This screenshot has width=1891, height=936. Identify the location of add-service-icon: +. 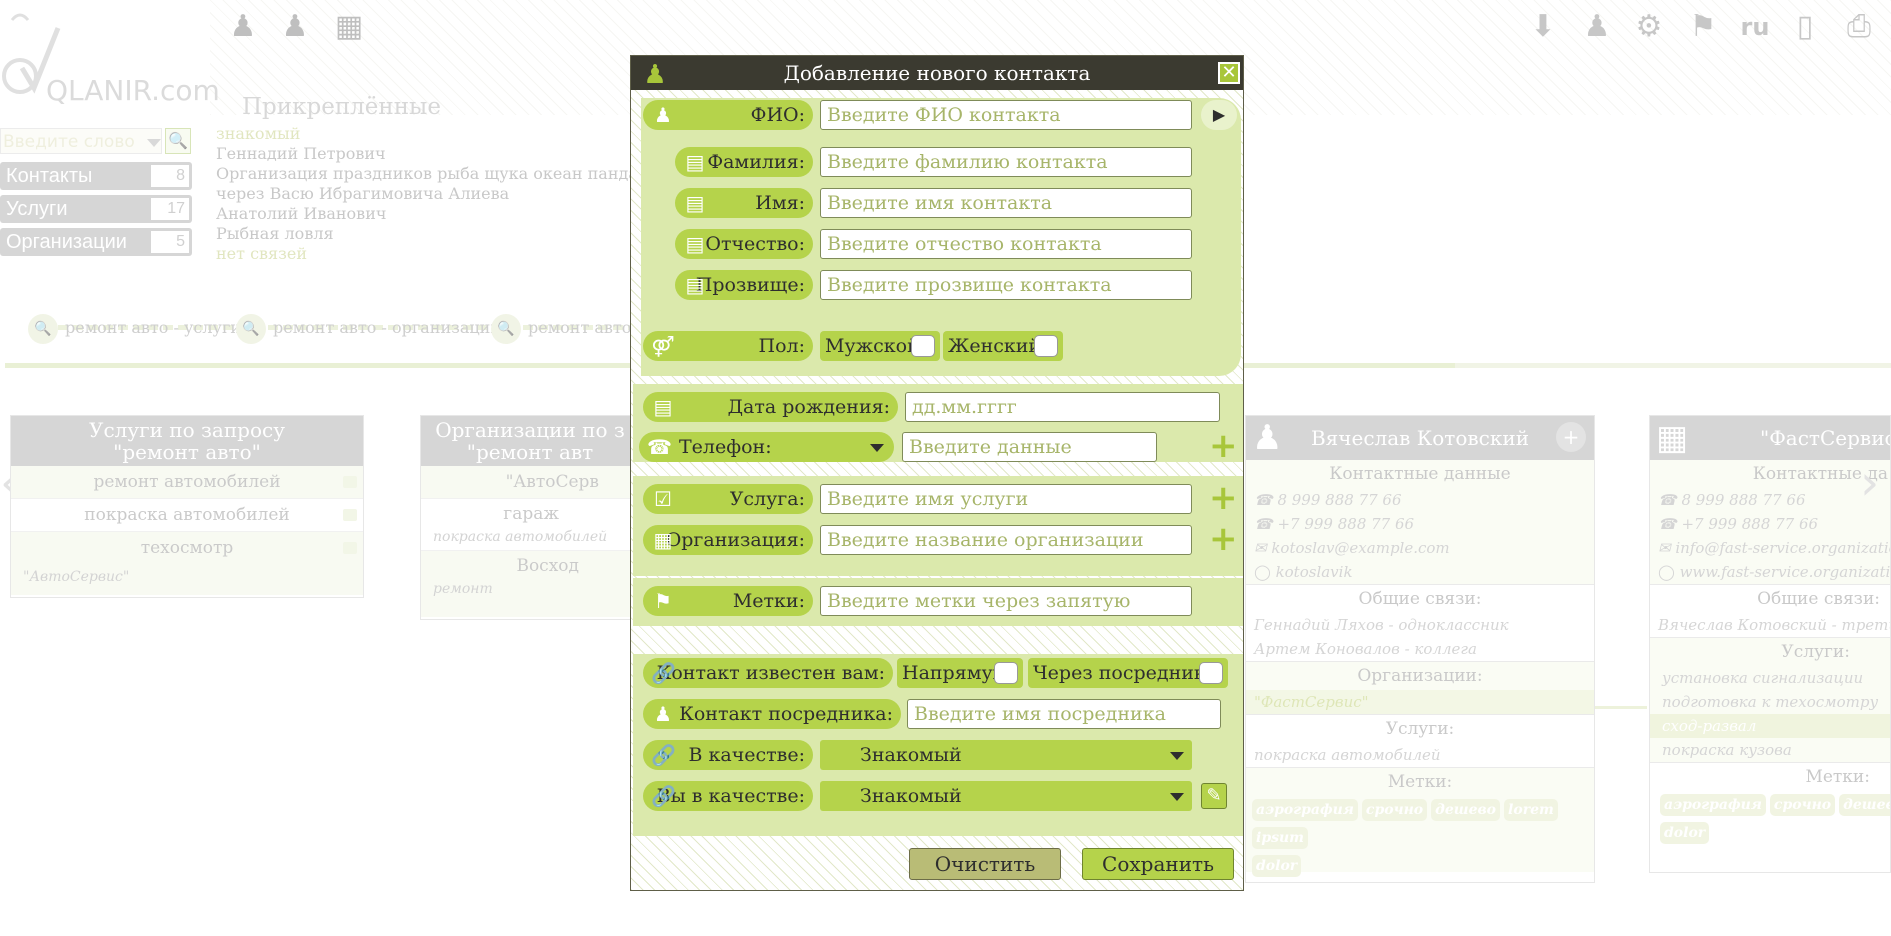
(1223, 498).